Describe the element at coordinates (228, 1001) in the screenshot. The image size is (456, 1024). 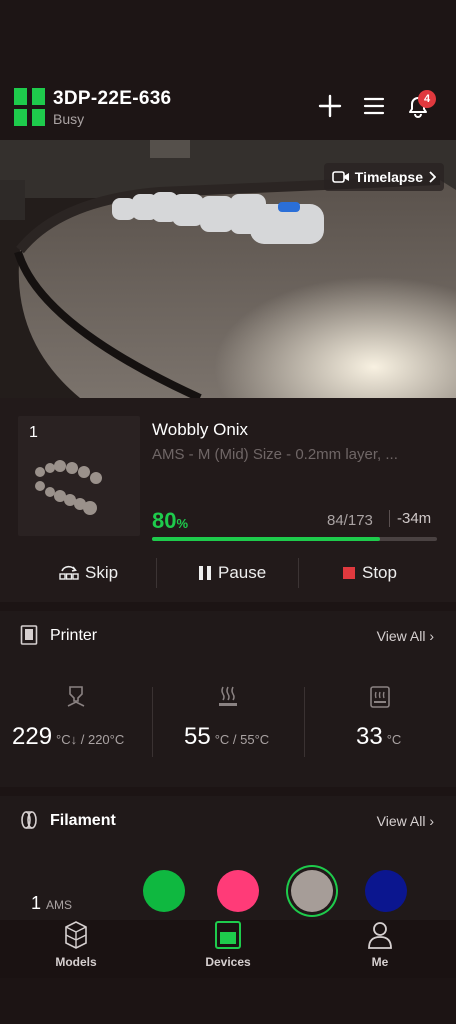
I see `system-area` at that location.